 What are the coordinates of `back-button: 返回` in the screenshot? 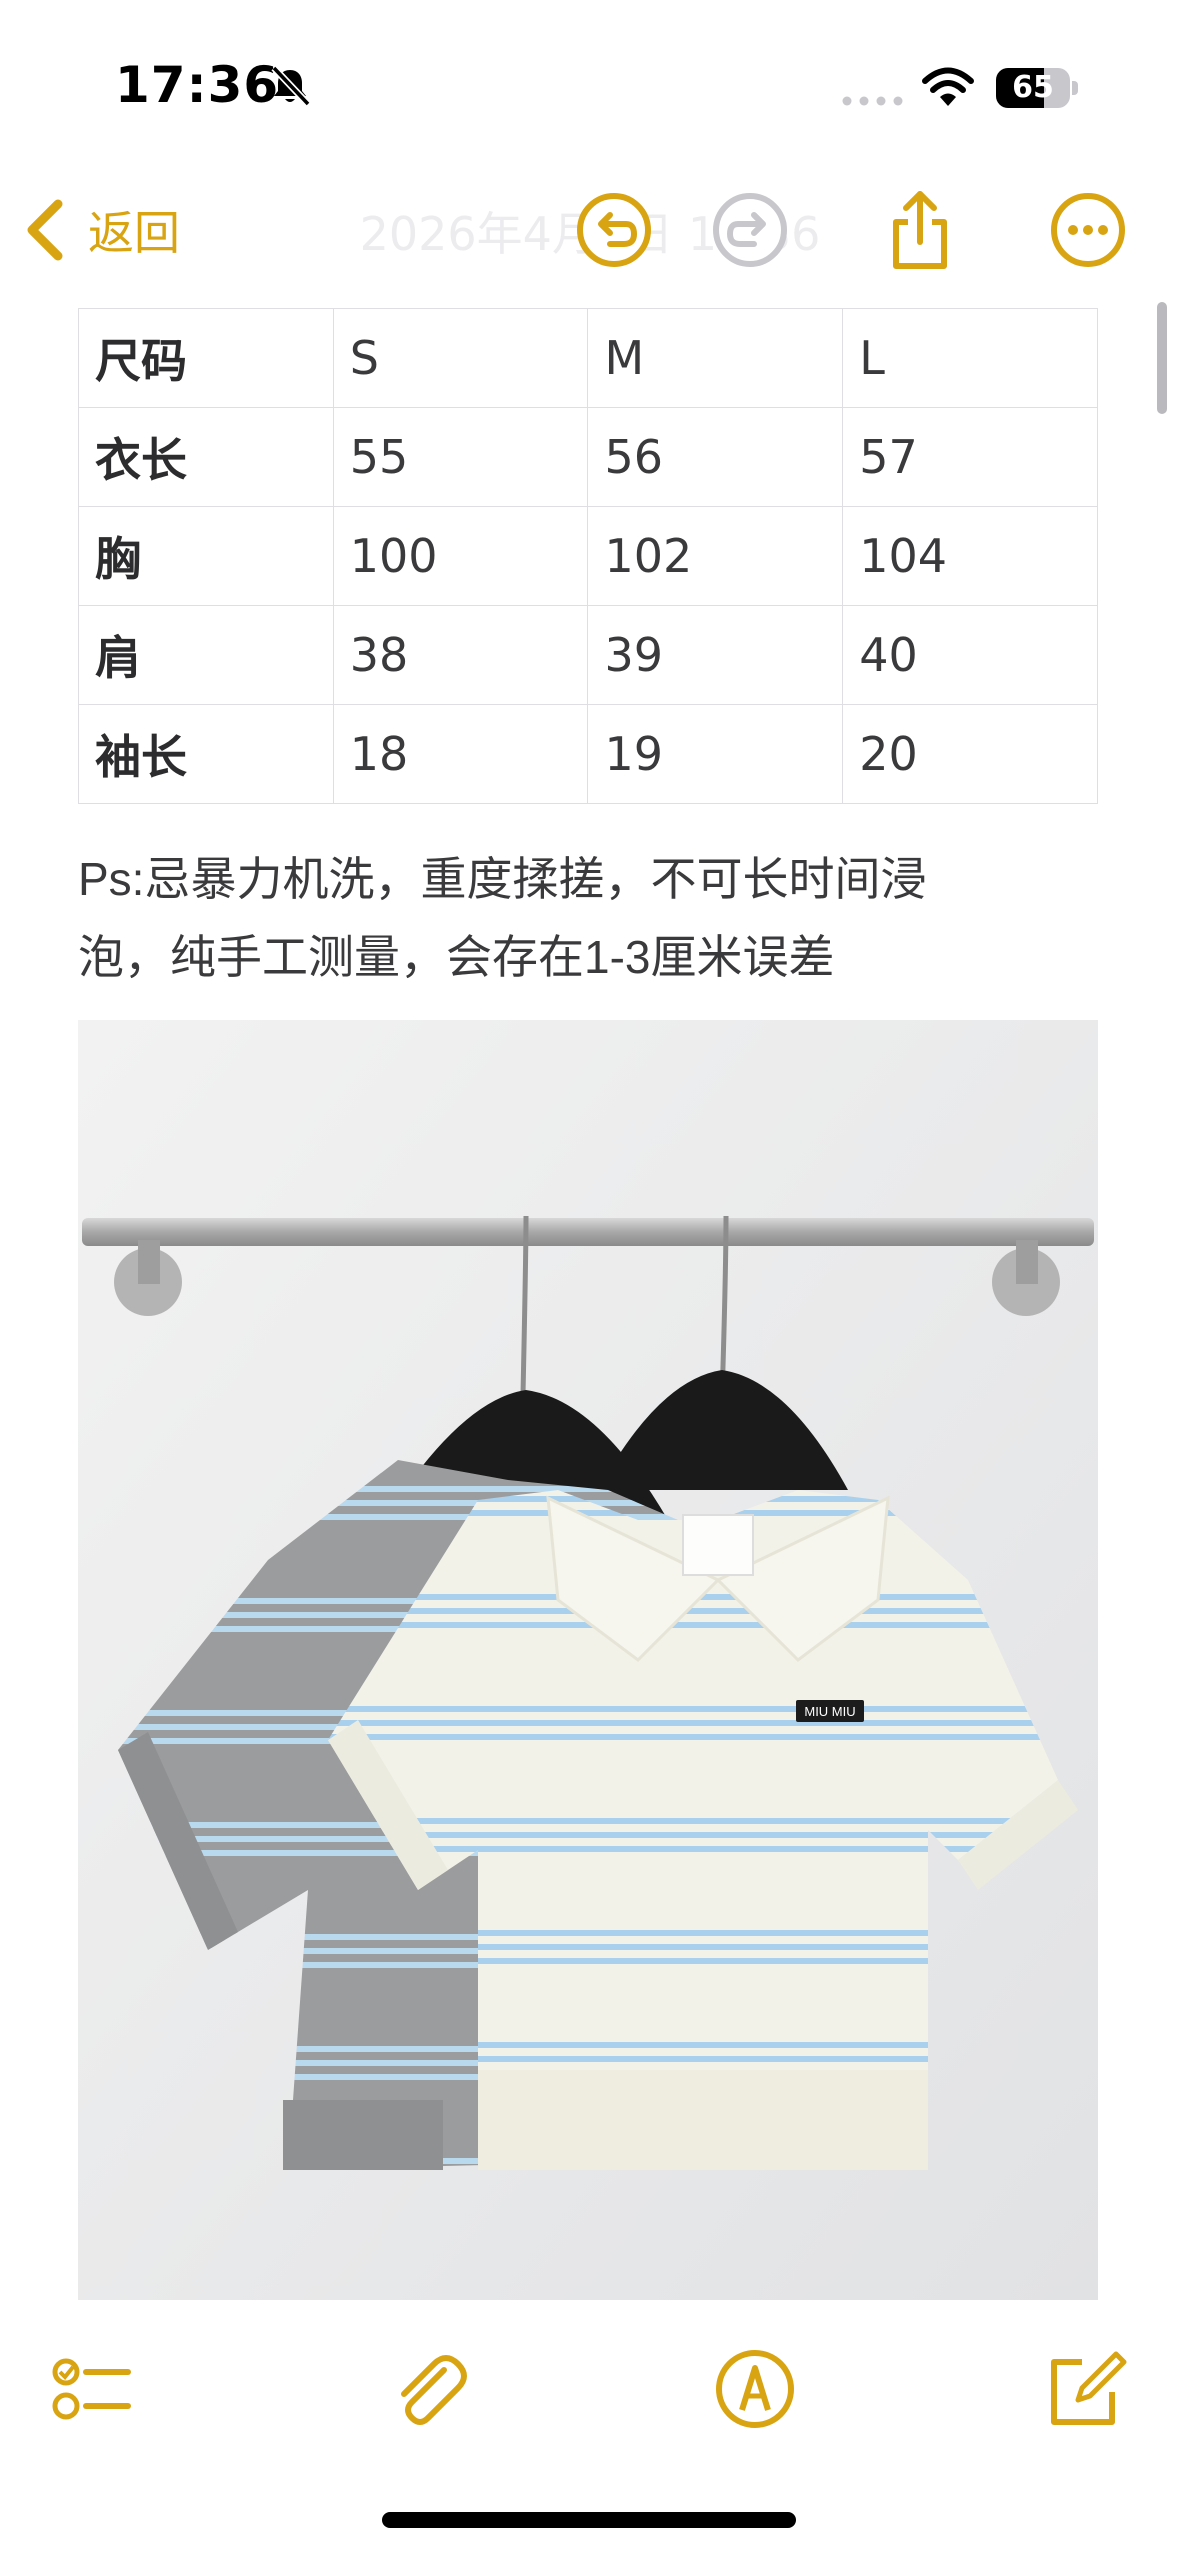 It's located at (101, 230).